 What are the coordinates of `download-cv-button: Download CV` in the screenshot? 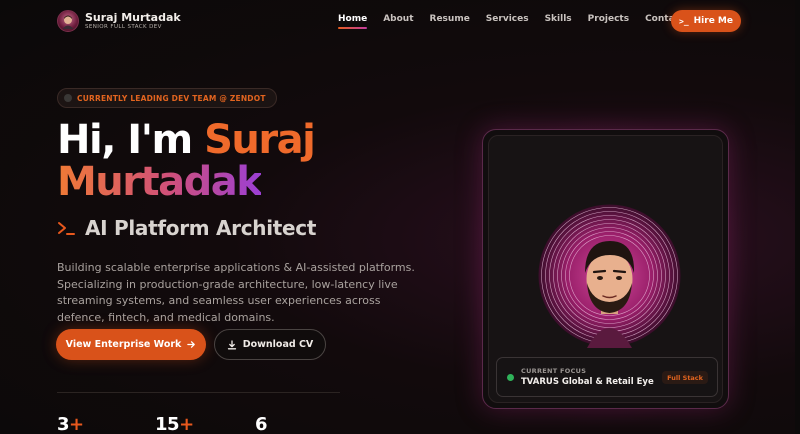 It's located at (270, 344).